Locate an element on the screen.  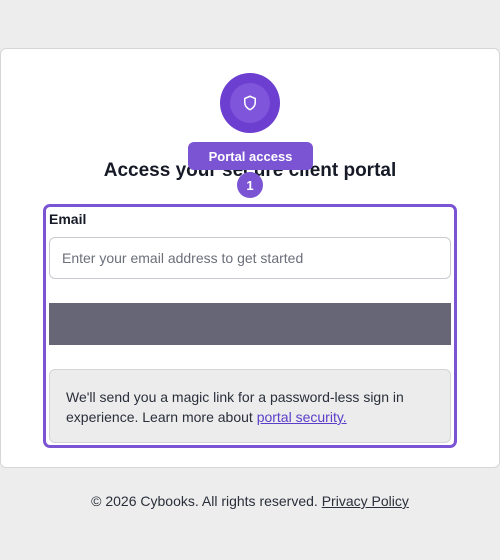
portal-security-link: portal security. is located at coordinates (302, 417).